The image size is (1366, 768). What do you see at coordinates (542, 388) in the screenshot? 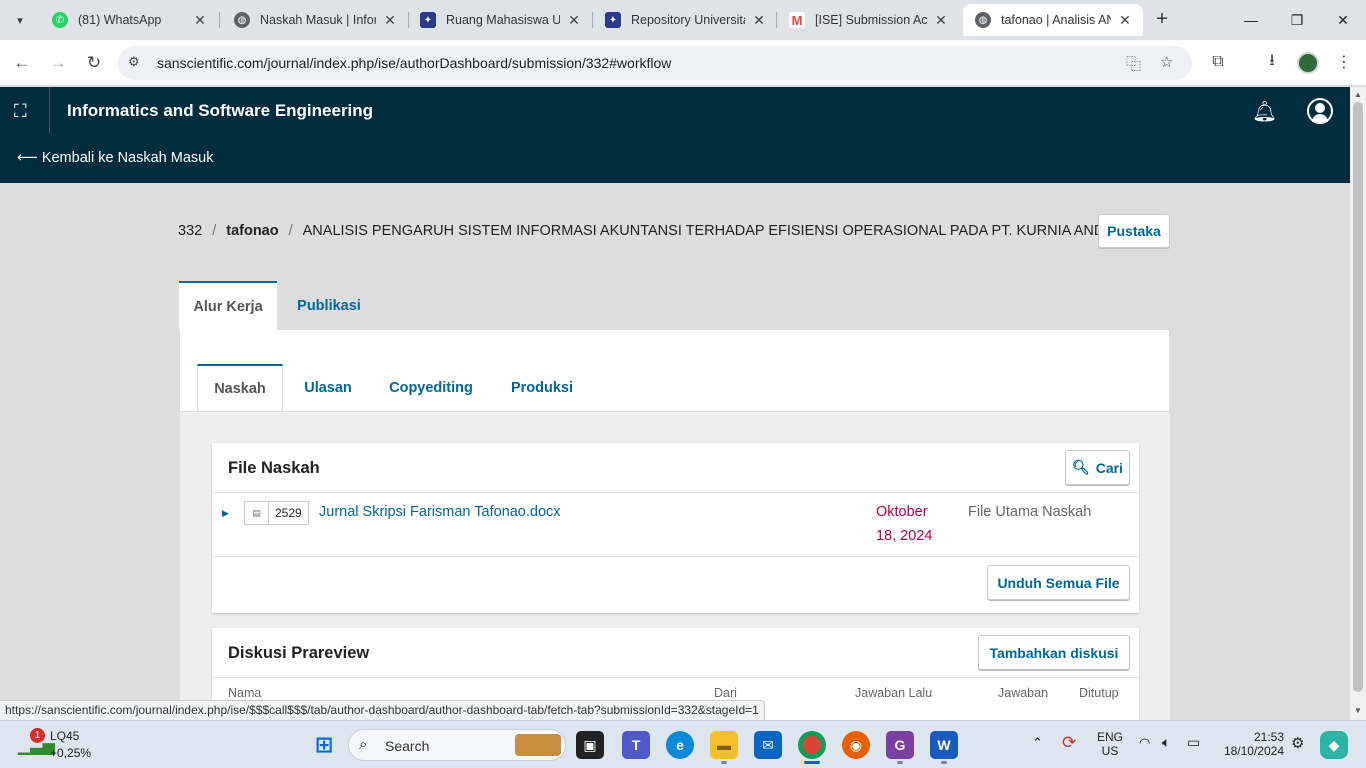
I see `tab-production: Produksi` at bounding box center [542, 388].